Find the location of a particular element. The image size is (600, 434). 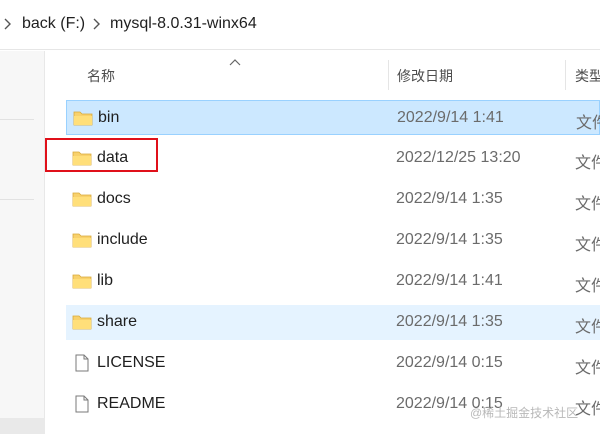

file-name: bin is located at coordinates (109, 117).